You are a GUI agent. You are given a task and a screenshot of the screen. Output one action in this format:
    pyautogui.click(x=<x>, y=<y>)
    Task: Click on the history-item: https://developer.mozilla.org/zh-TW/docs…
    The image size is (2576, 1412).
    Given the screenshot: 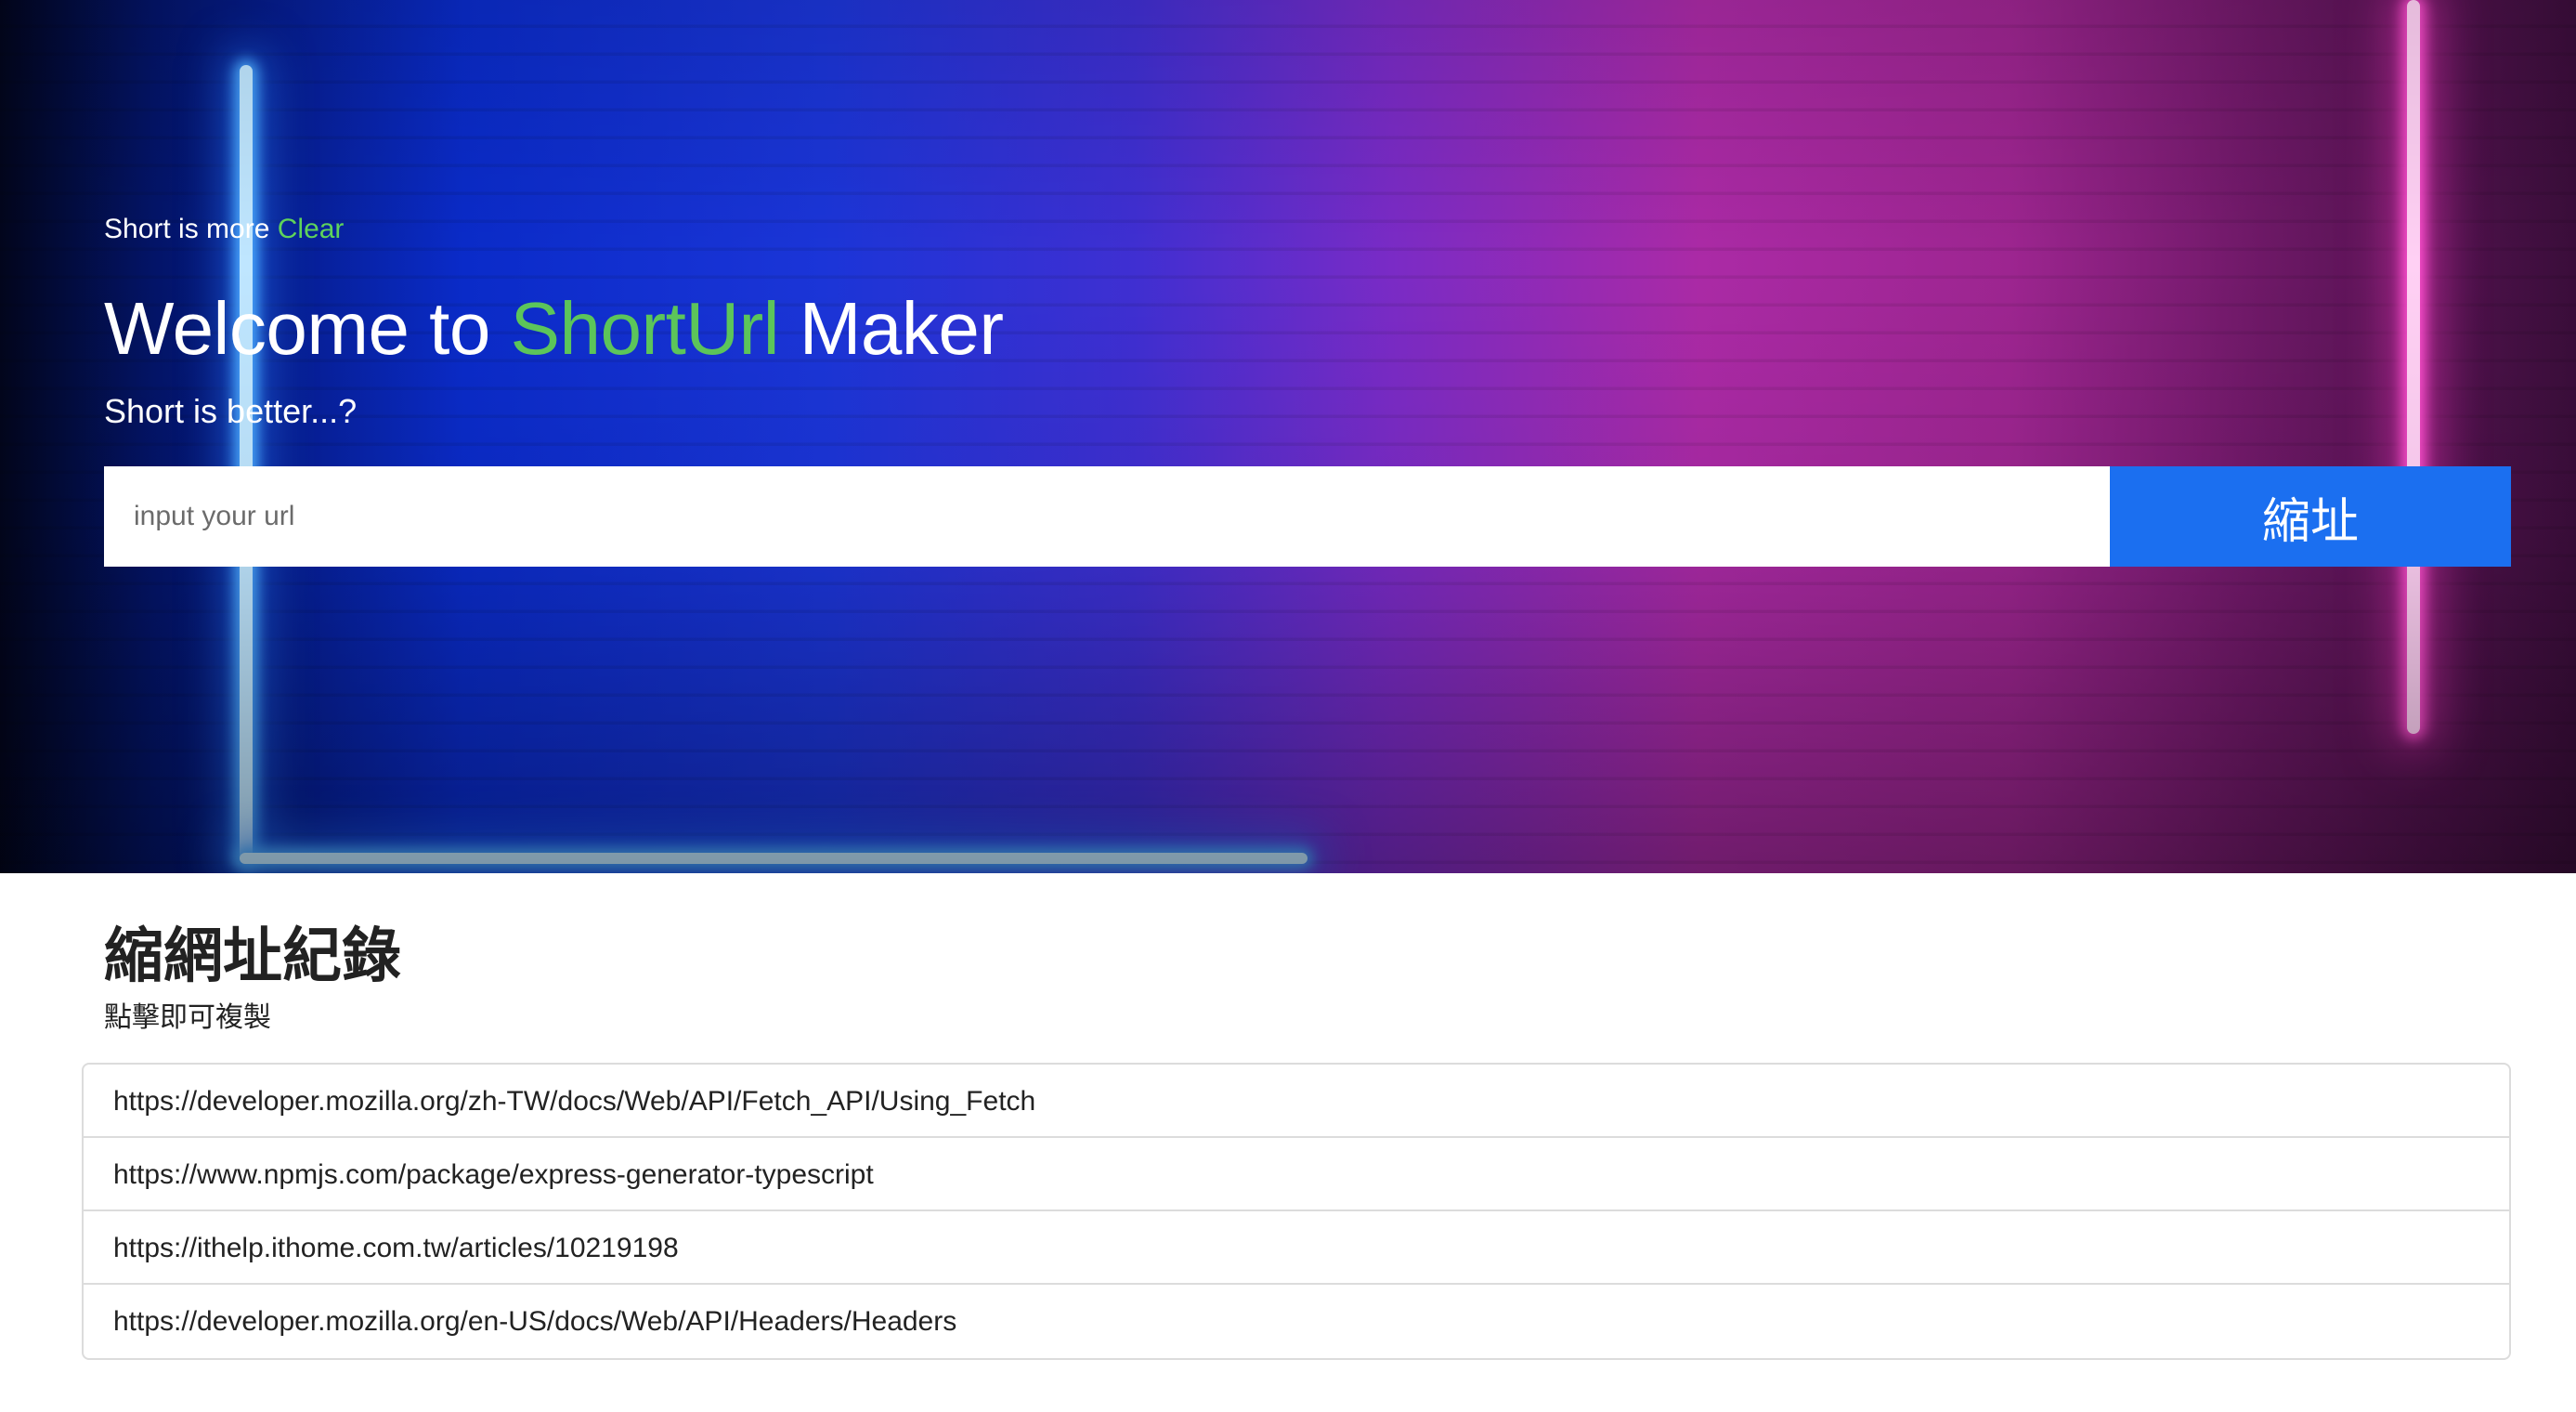 What is the action you would take?
    pyautogui.click(x=1296, y=1101)
    